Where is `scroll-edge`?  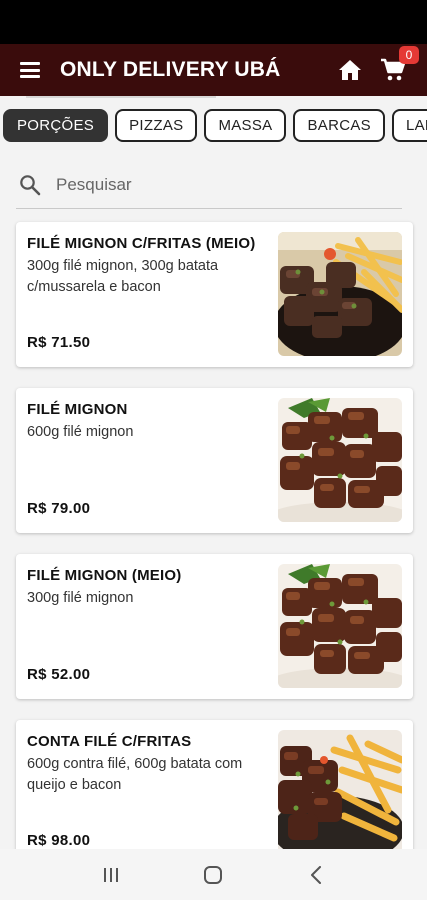 scroll-edge is located at coordinates (213, 100).